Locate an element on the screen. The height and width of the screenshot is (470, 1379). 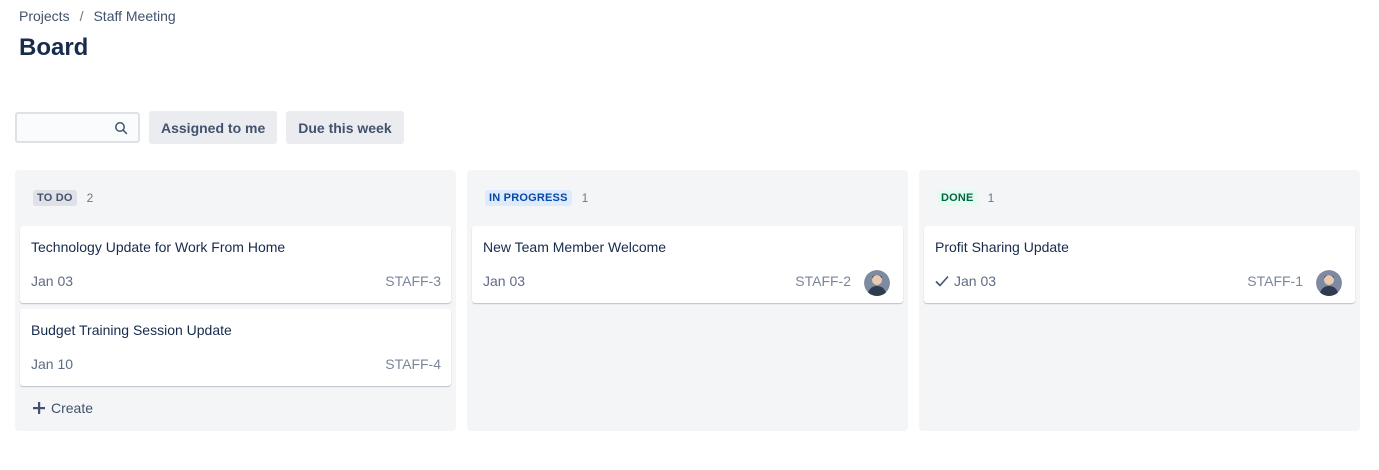
card-issue-key: STAFF-3 is located at coordinates (413, 281).